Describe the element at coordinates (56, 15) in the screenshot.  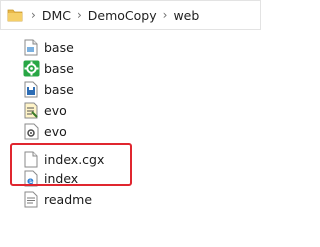
I see `breadcrumb-item-dmc: DMC` at that location.